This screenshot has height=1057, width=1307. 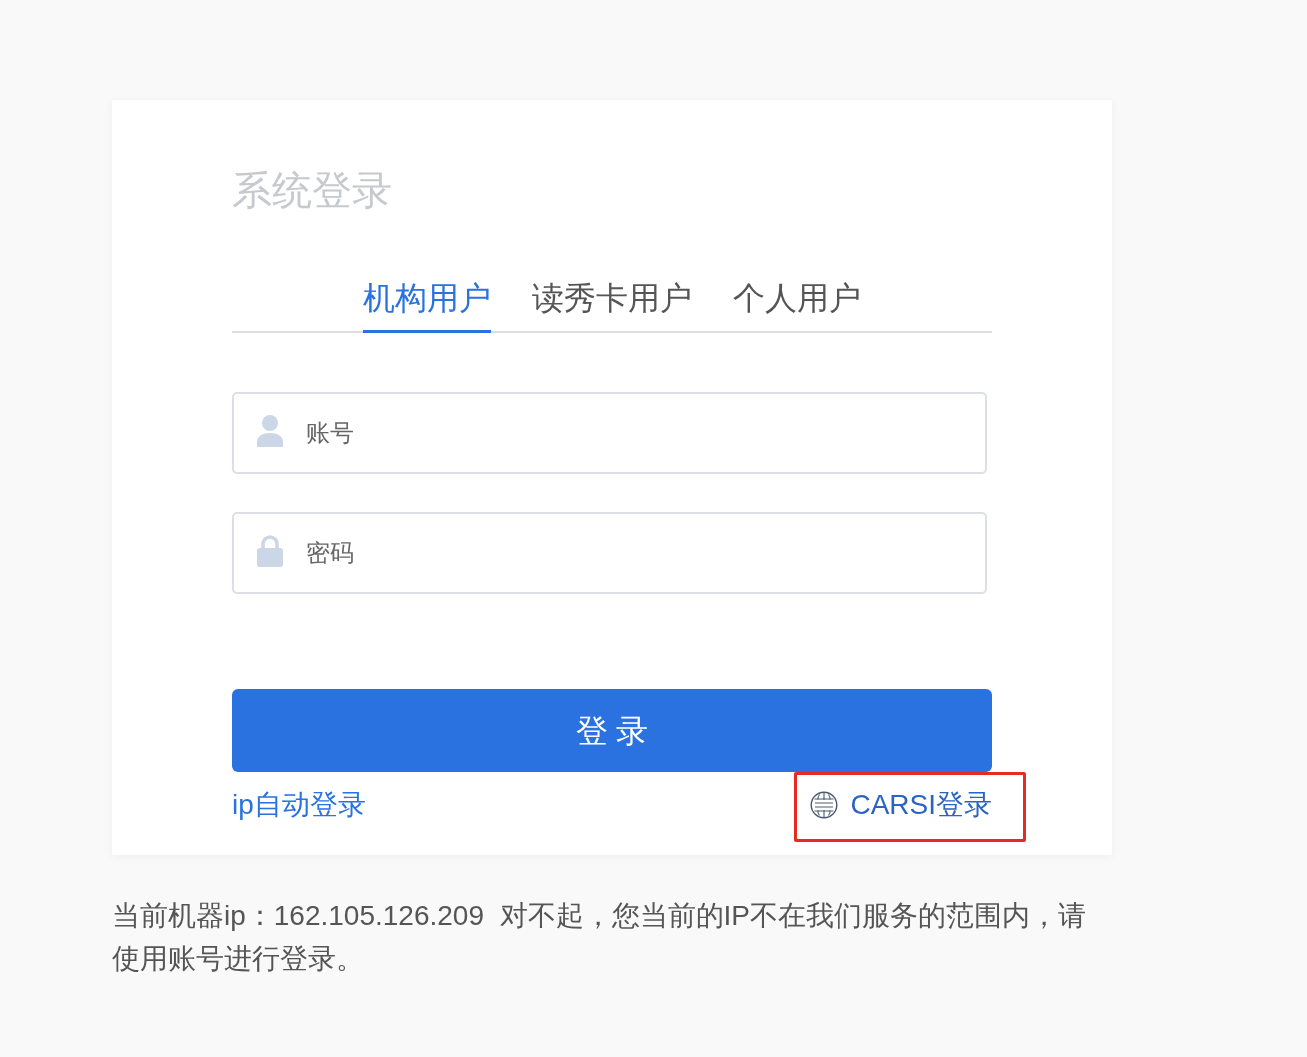 I want to click on user-icon, so click(x=270, y=431).